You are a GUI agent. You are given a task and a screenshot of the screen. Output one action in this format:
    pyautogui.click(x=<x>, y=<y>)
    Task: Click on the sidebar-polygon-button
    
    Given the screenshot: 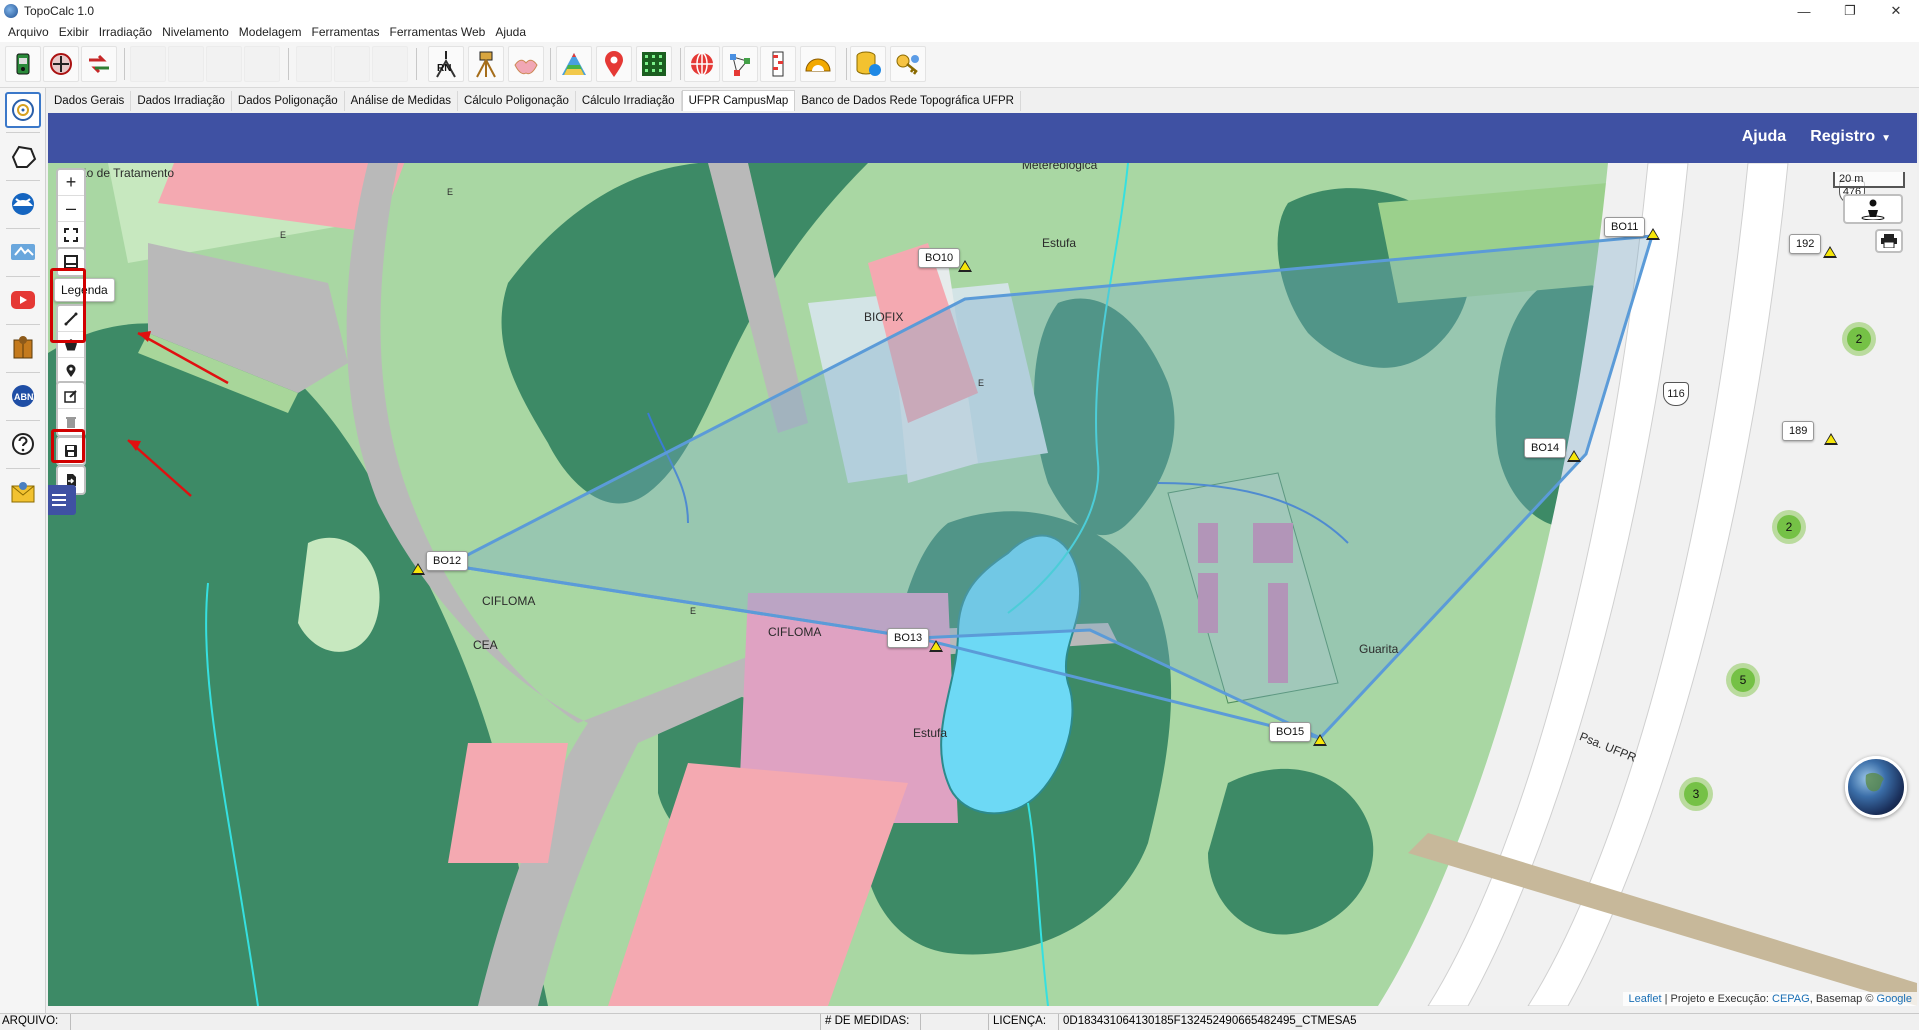 What is the action you would take?
    pyautogui.click(x=23, y=156)
    